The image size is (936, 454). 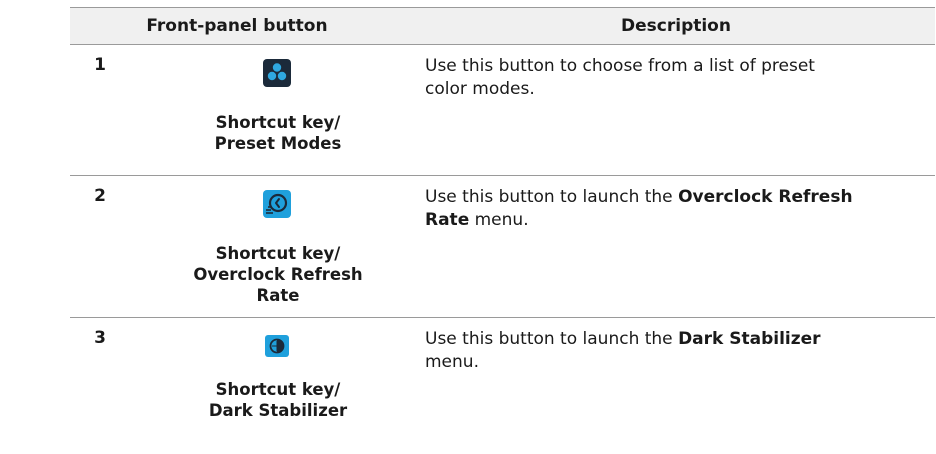 What do you see at coordinates (452, 362) in the screenshot?
I see `desc-line: menu.` at bounding box center [452, 362].